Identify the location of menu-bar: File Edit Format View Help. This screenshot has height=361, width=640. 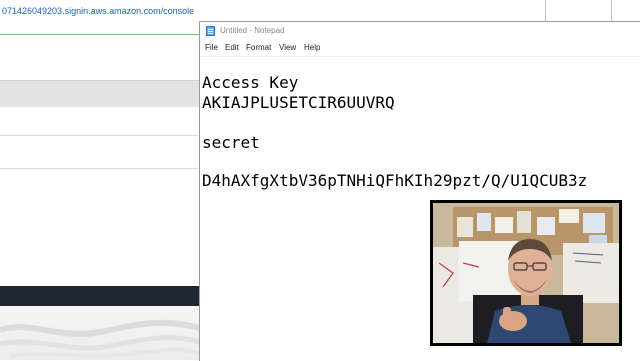
(420, 48).